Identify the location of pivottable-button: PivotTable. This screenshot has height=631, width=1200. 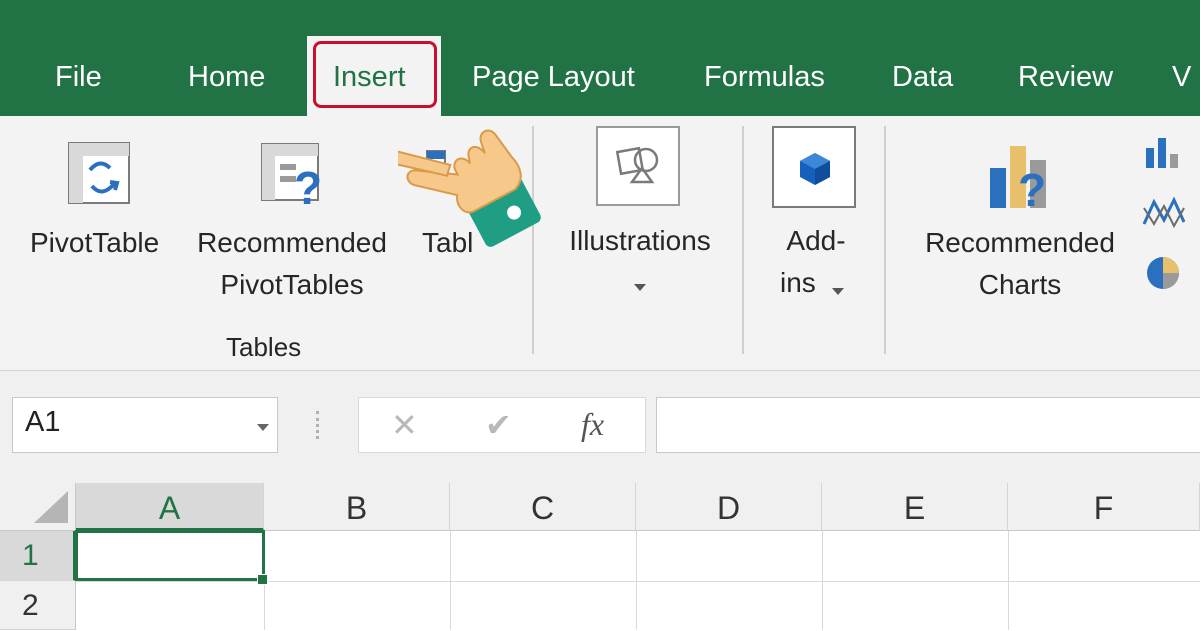
(100, 215).